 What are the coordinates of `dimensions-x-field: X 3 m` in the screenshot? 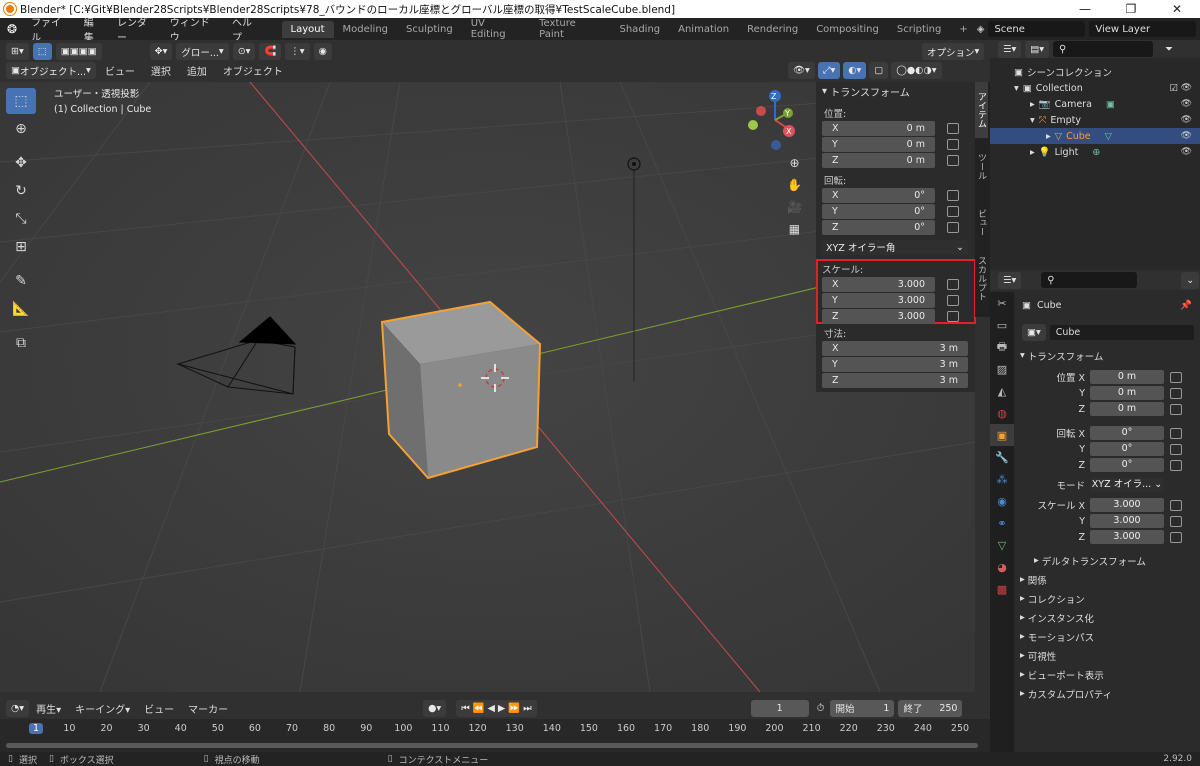 It's located at (895, 348).